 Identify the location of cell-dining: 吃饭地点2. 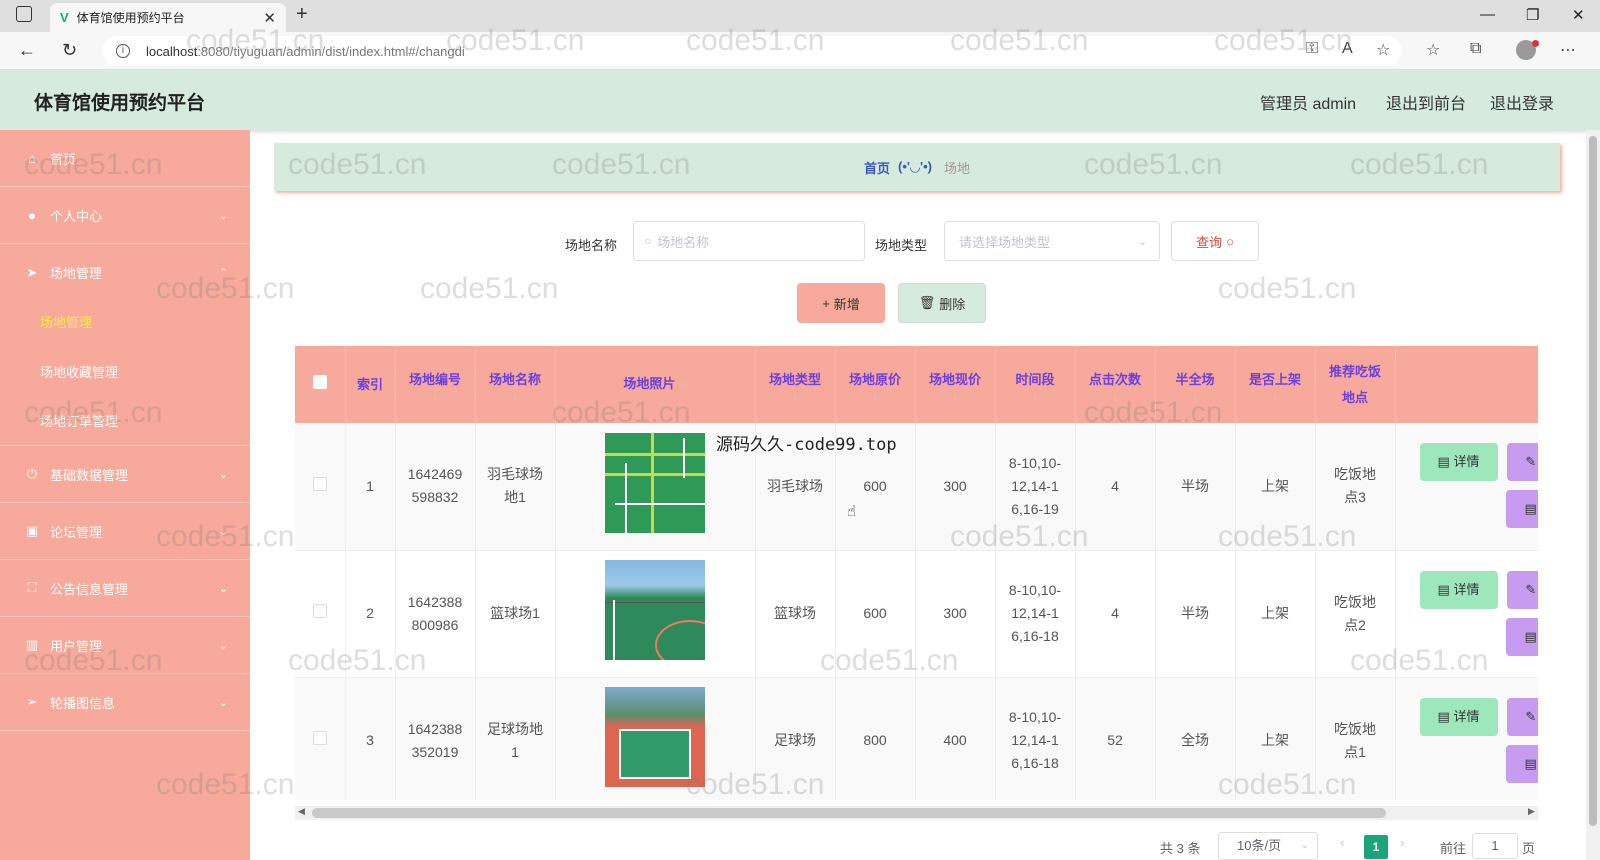
(1355, 614).